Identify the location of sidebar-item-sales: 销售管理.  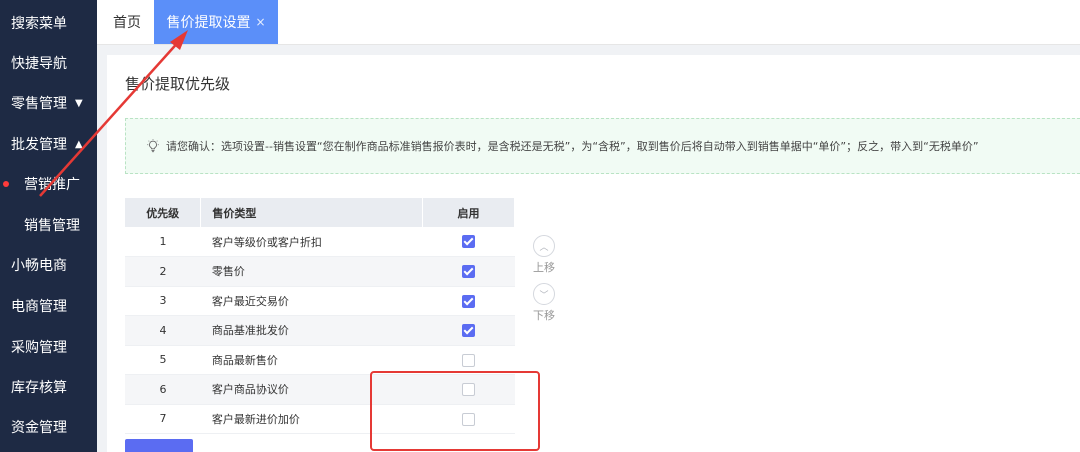
(48, 225).